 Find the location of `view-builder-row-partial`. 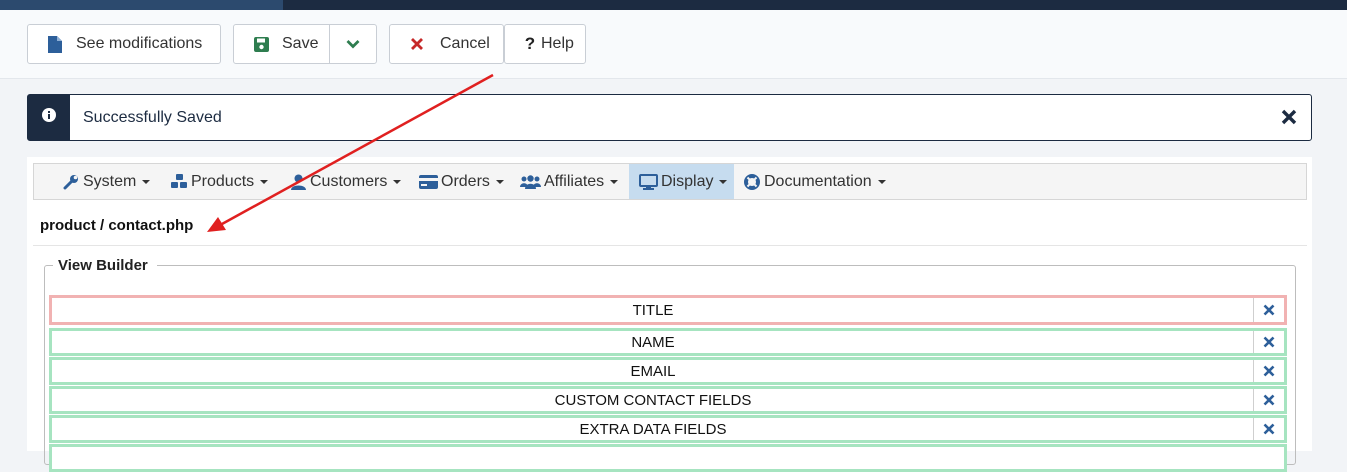

view-builder-row-partial is located at coordinates (668, 458).